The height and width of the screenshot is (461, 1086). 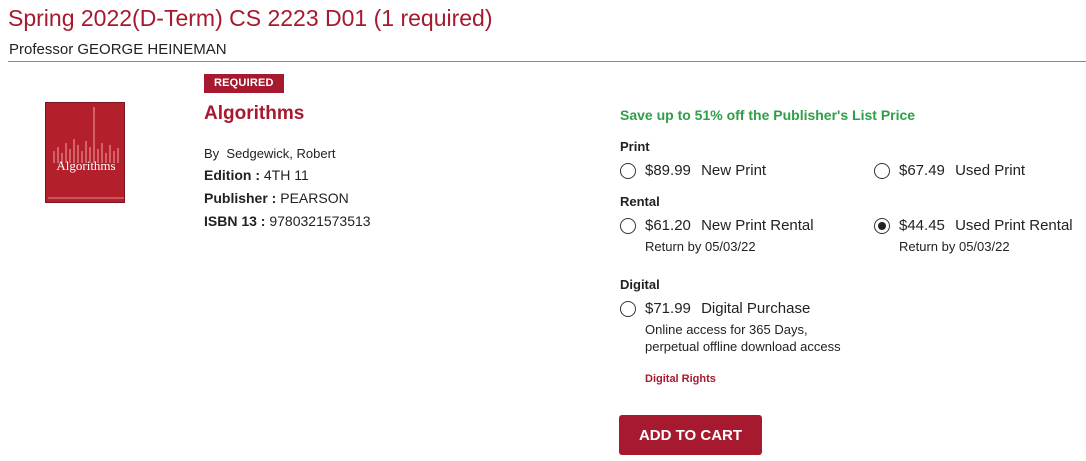 What do you see at coordinates (244, 83) in the screenshot?
I see `required-badge: REQUIRED` at bounding box center [244, 83].